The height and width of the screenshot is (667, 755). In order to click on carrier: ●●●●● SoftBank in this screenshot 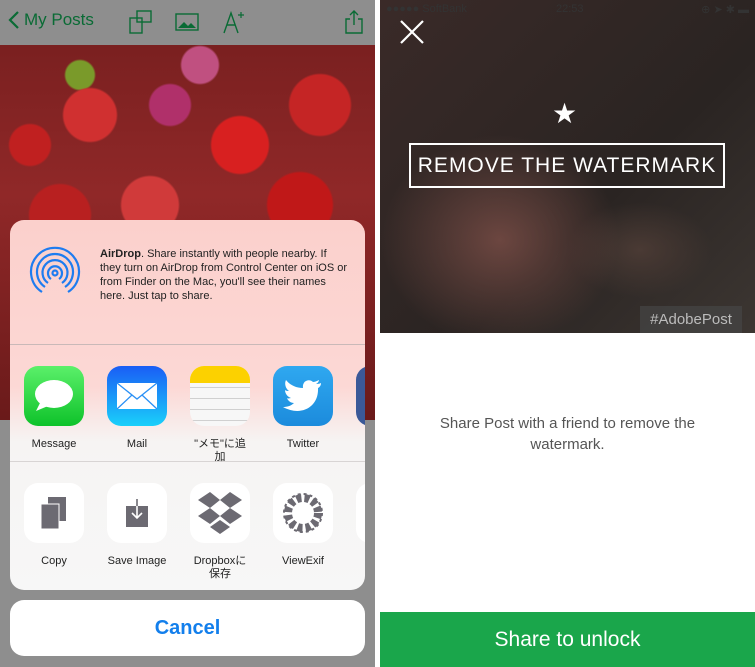, I will do `click(426, 9)`.